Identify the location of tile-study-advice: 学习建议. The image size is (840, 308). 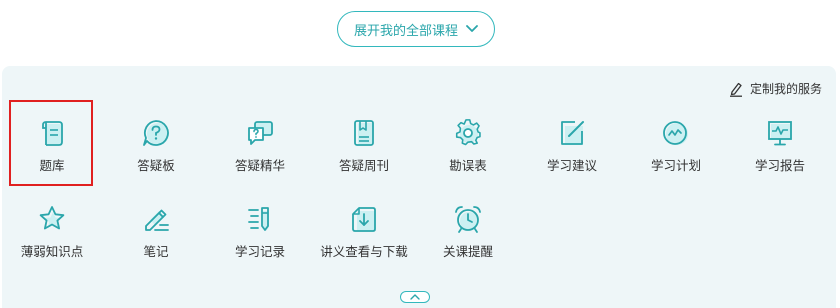
(572, 148).